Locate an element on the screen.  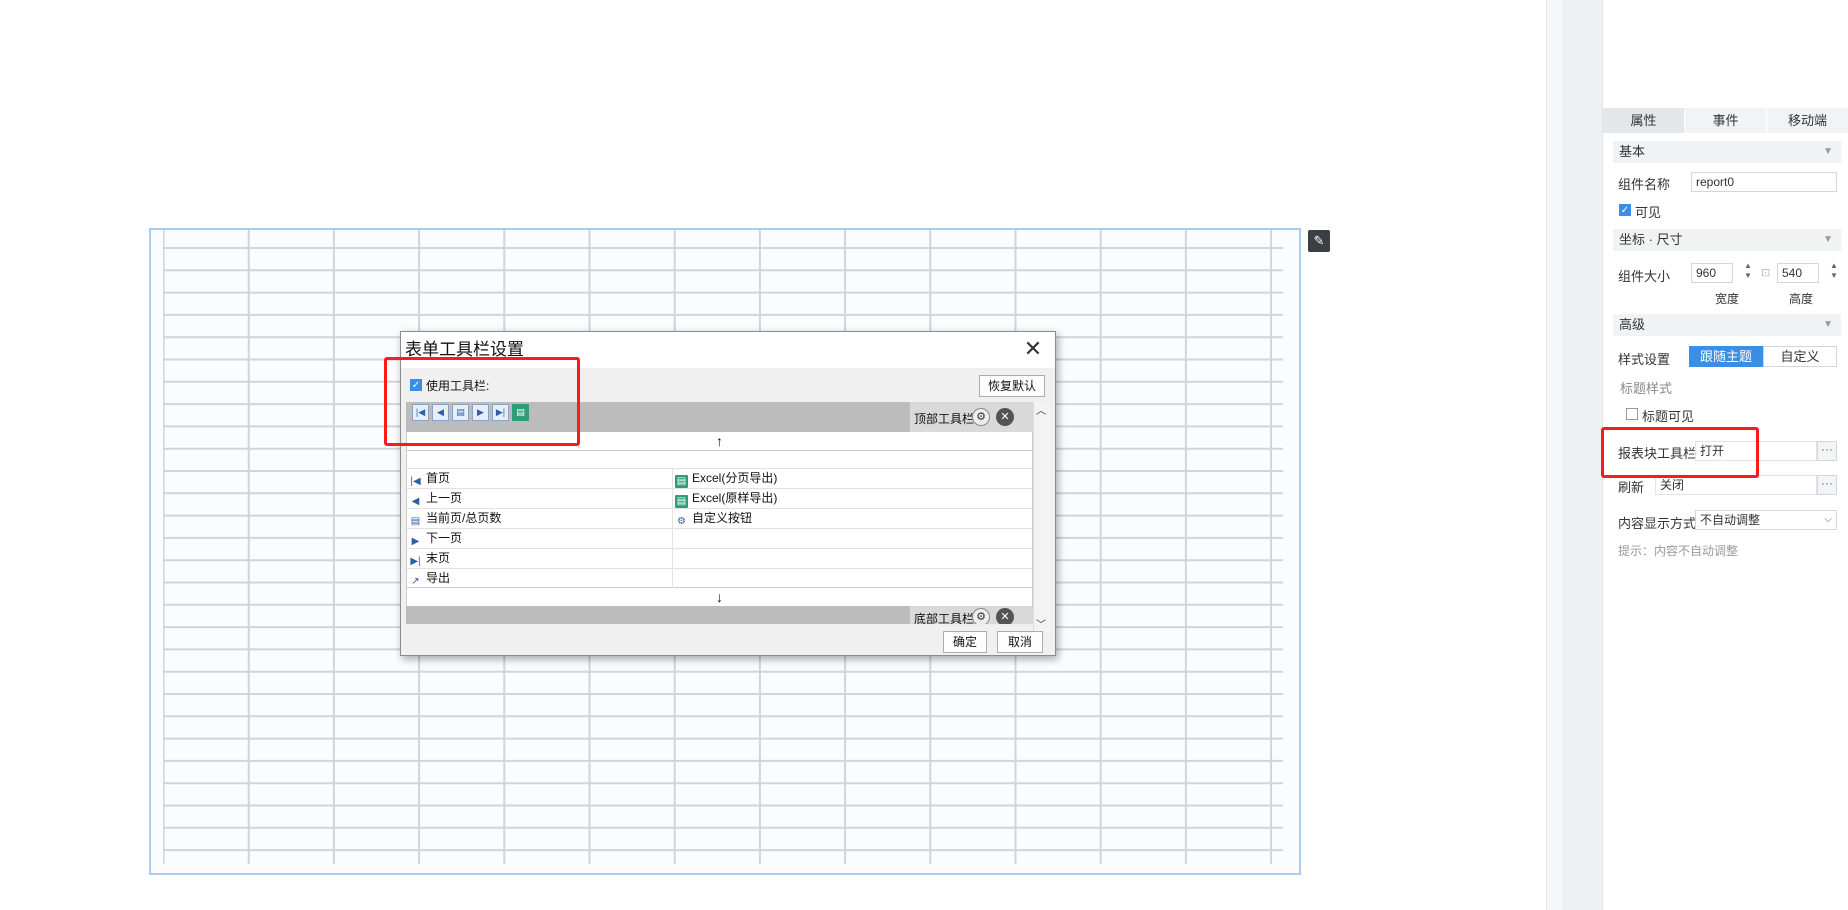
bottom-toolbar-bar: 底部工具栏 ⚙ ✕ is located at coordinates (719, 615).